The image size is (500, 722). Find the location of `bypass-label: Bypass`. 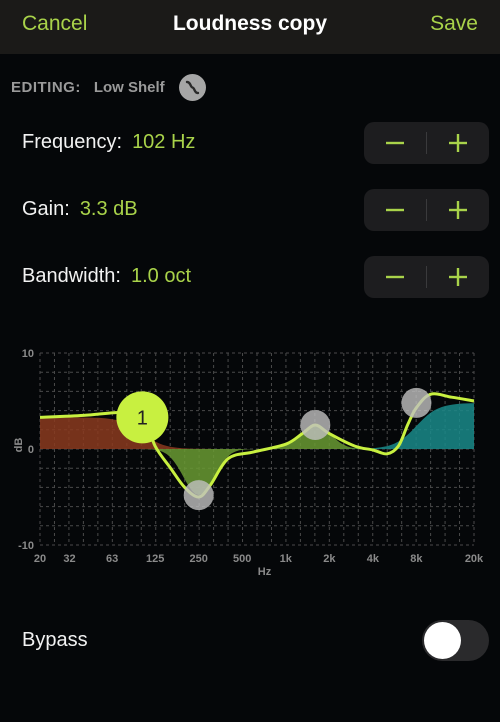

bypass-label: Bypass is located at coordinates (55, 640).